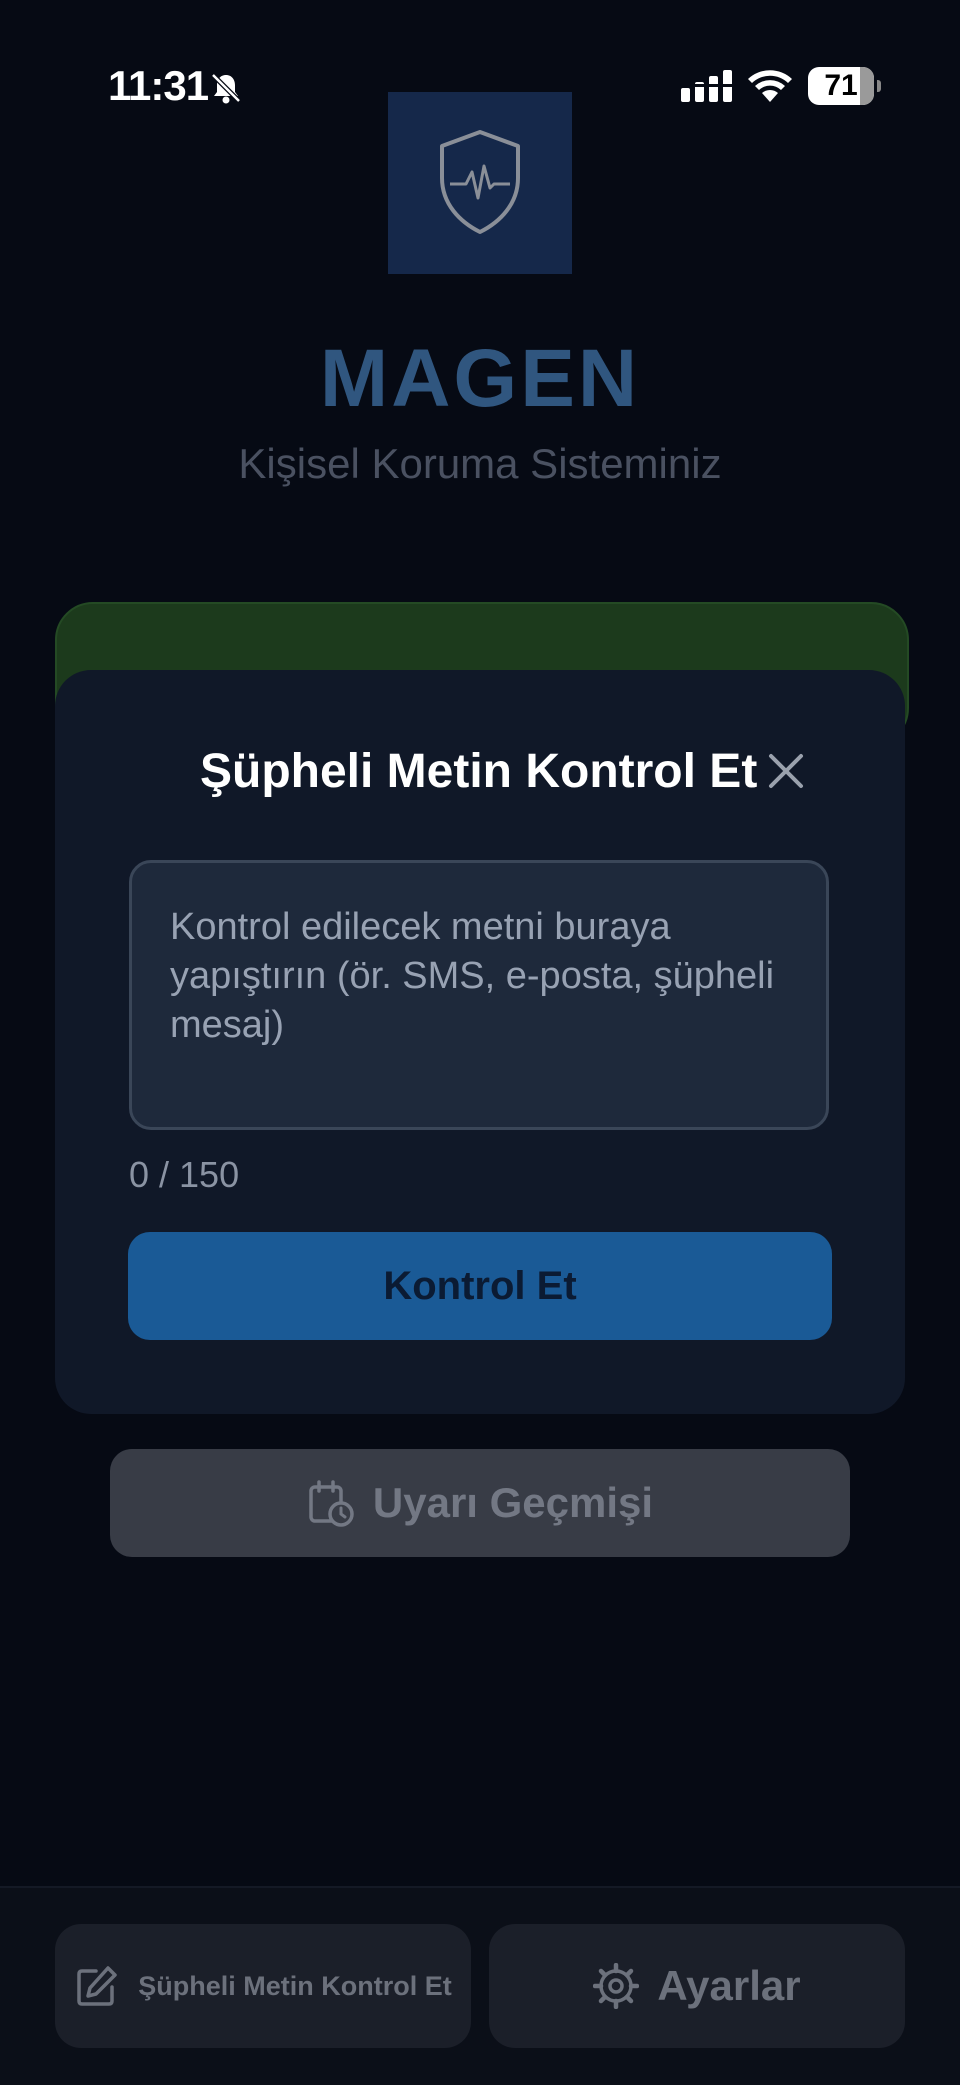 The image size is (960, 2085). What do you see at coordinates (729, 1985) in the screenshot?
I see `bottom-settings-label: Ayarlar` at bounding box center [729, 1985].